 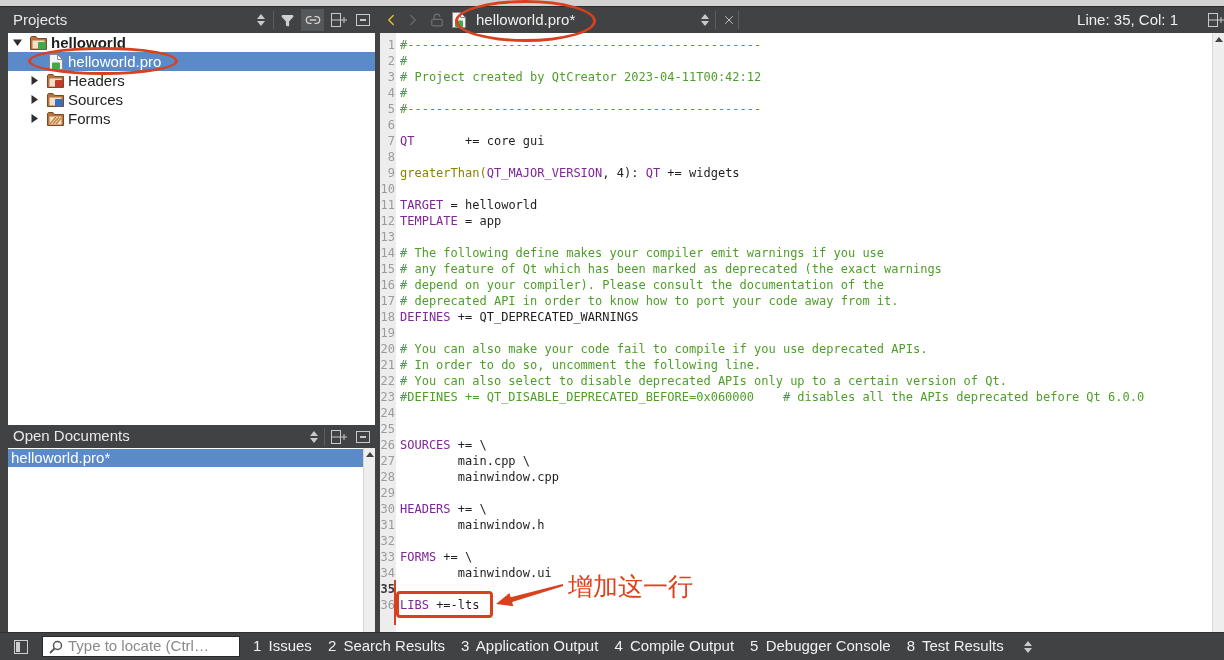 I want to click on code-line: FORMS += \, so click(x=436, y=557).